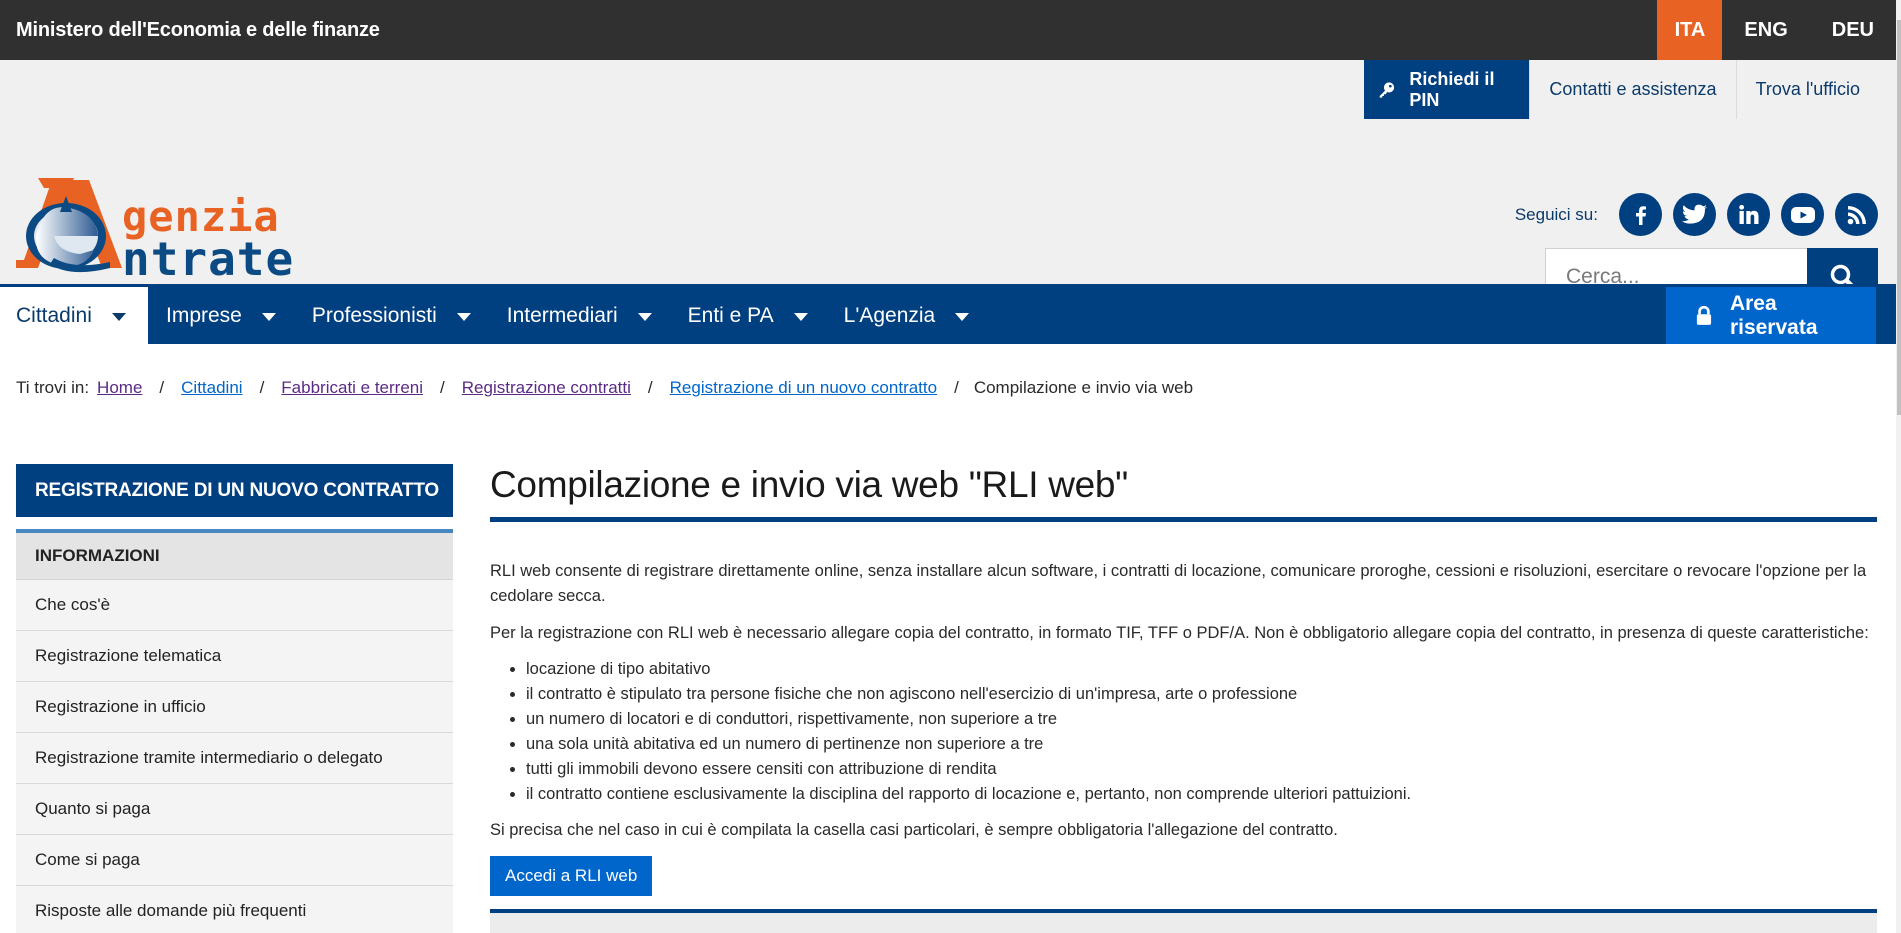  What do you see at coordinates (1704, 315) in the screenshot?
I see `lock-icon` at bounding box center [1704, 315].